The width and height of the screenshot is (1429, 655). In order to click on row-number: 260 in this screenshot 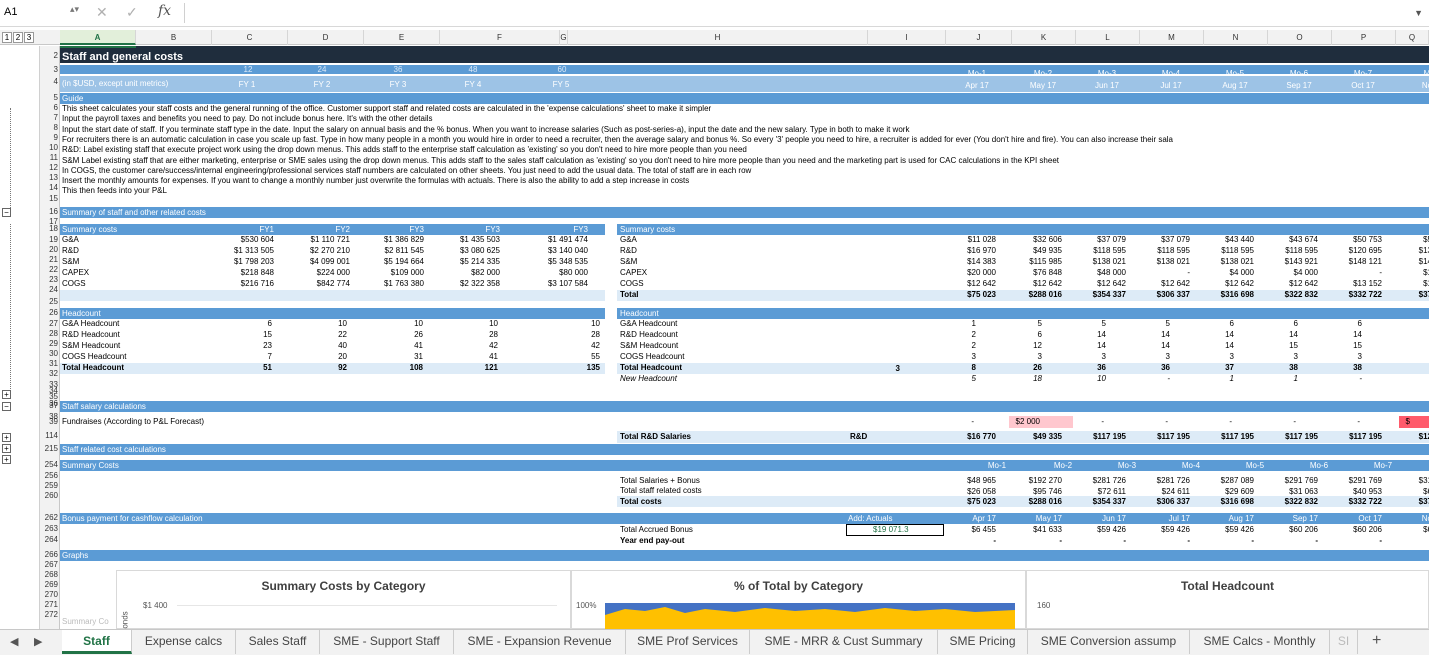, I will do `click(49, 496)`.